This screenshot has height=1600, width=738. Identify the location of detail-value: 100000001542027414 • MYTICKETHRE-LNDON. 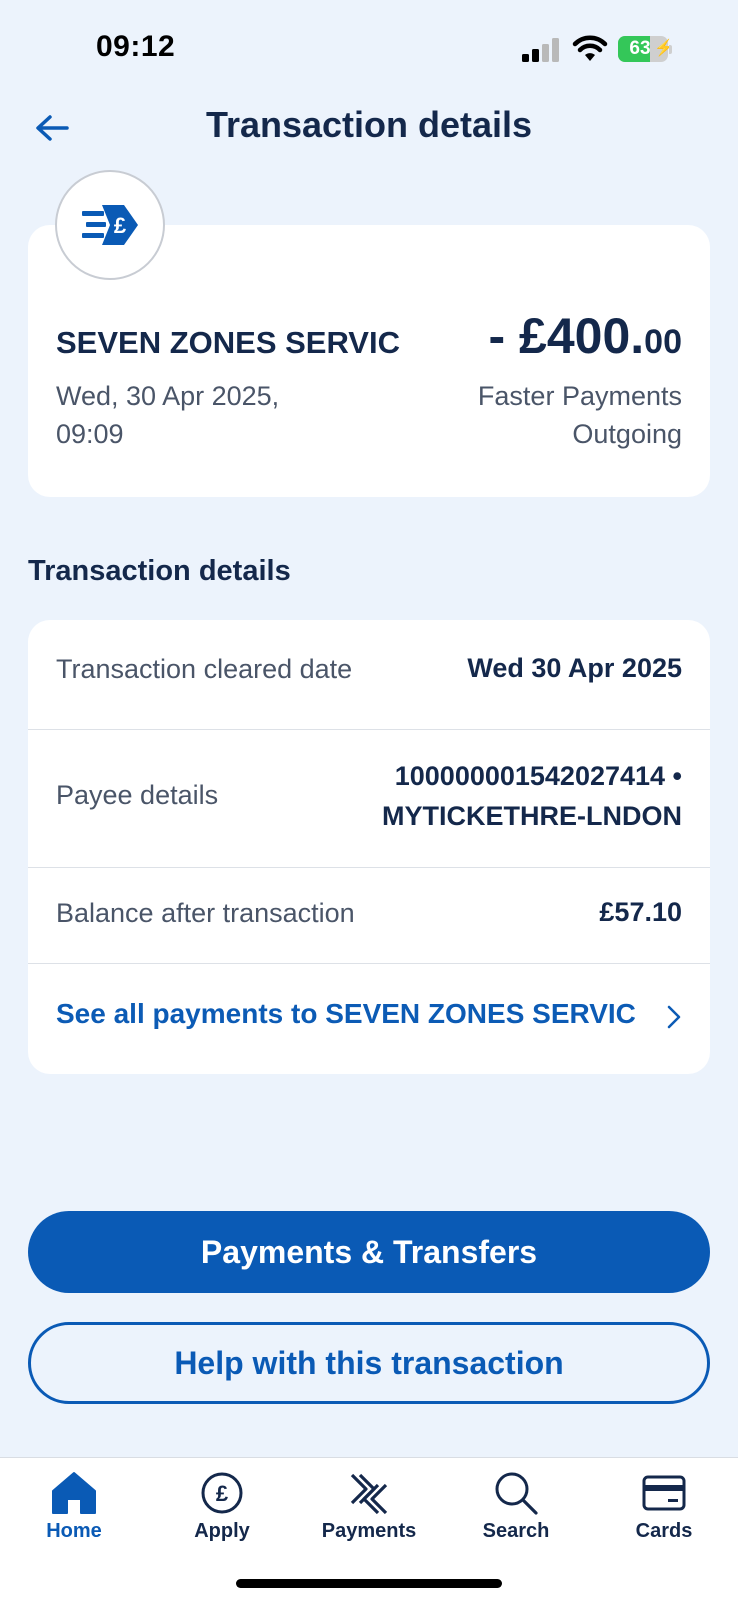
(532, 796).